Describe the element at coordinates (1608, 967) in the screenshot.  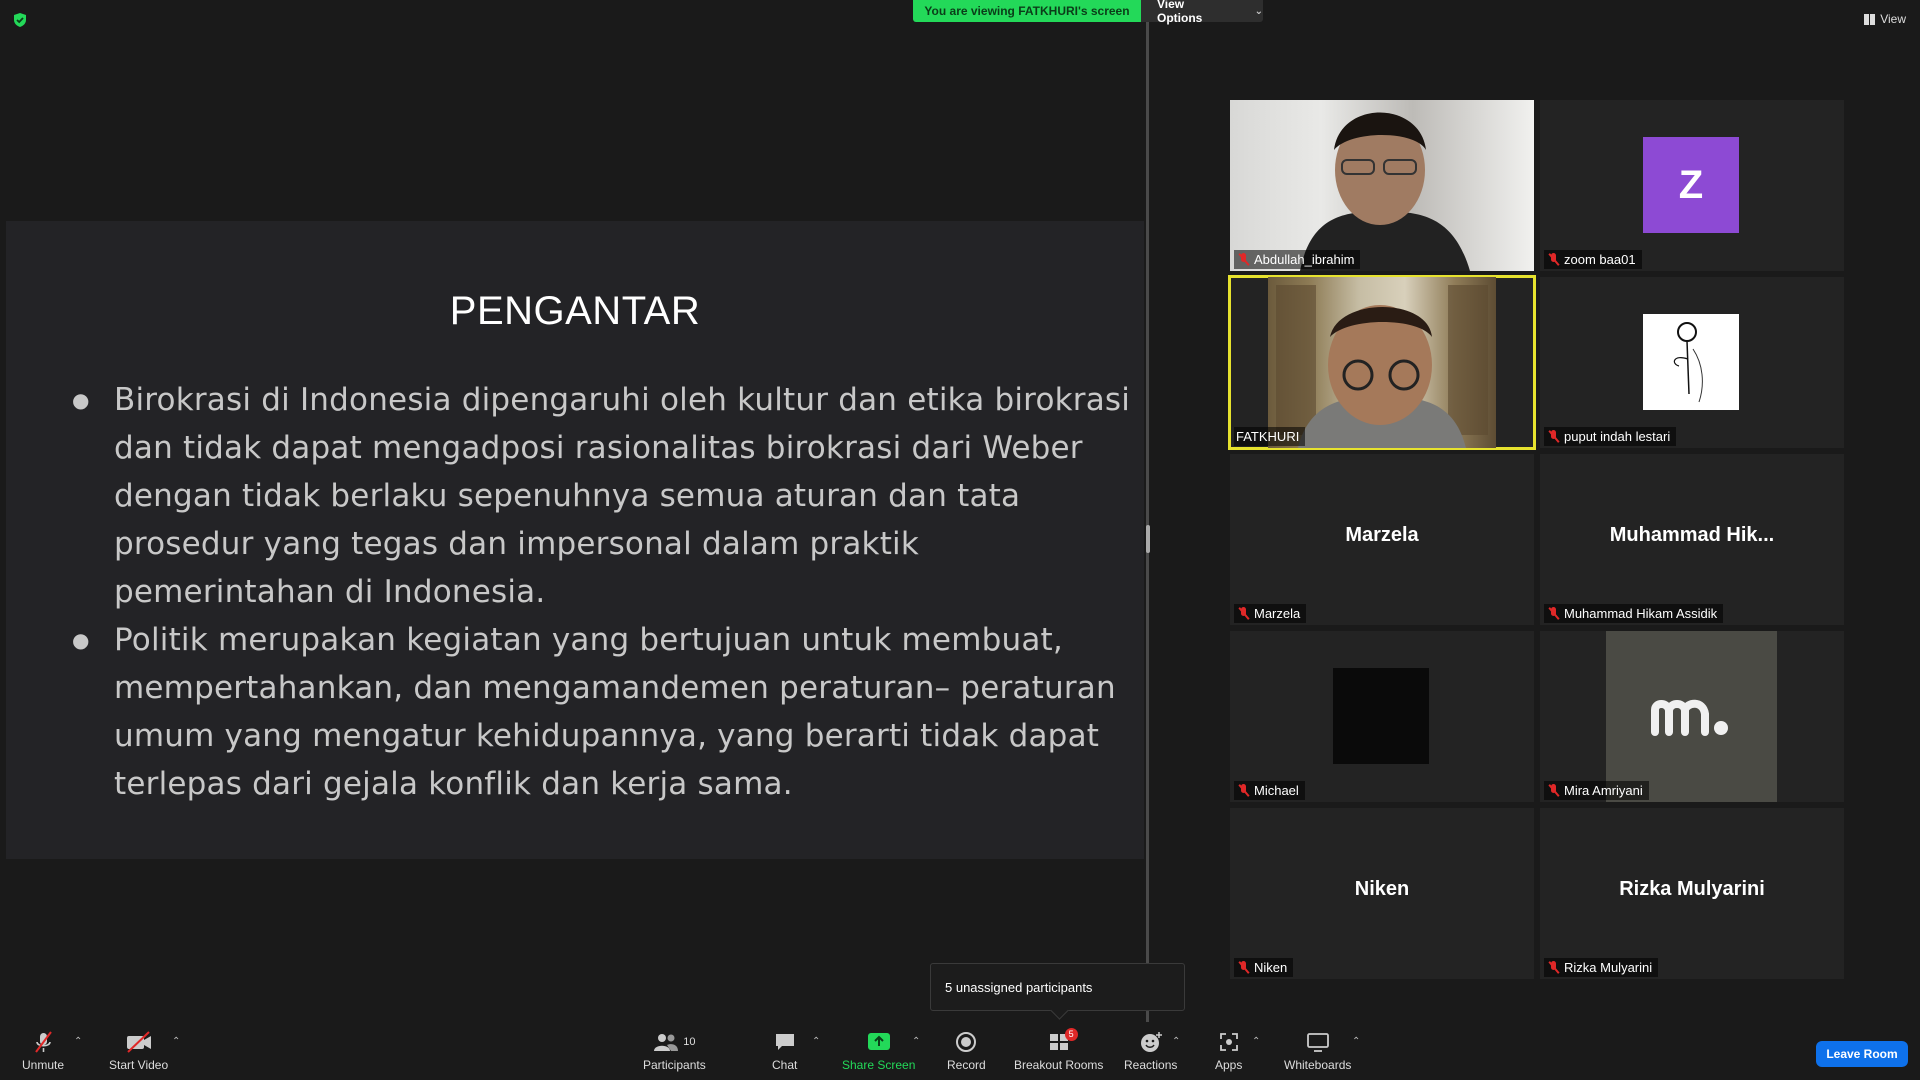
I see `participant-name: Rizka Mulyarini` at that location.